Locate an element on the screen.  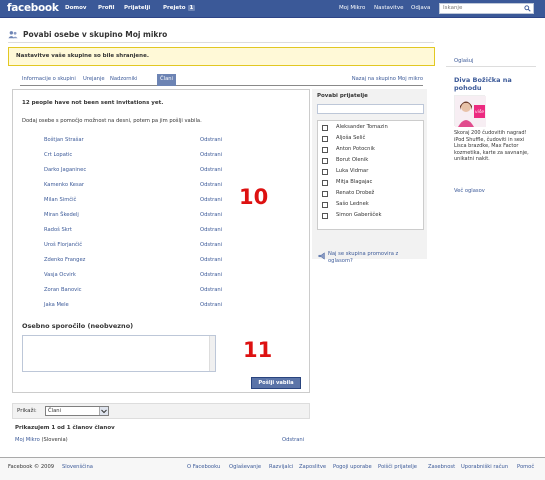
tab-edit: Urejanje is located at coordinates (94, 79).